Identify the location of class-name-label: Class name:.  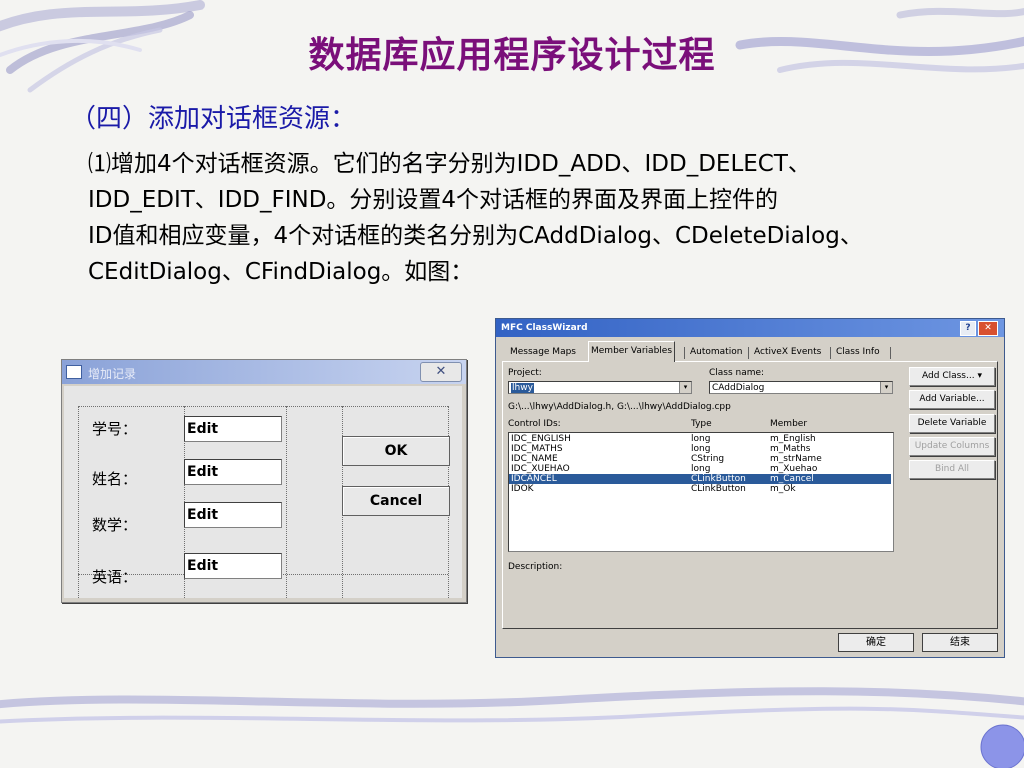
(737, 373).